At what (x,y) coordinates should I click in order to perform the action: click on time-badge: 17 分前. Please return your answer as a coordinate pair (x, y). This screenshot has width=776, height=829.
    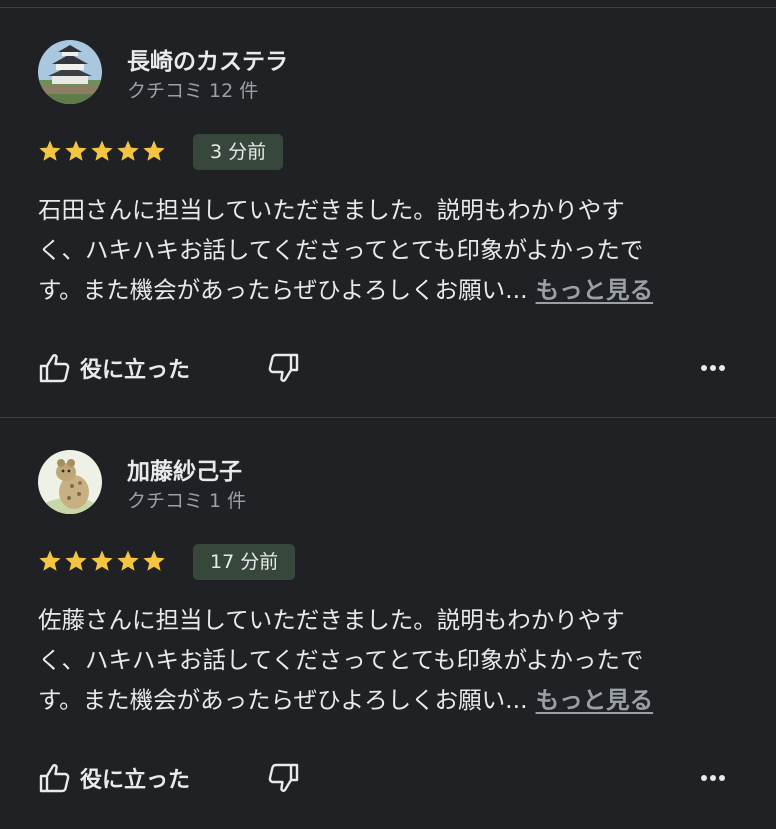
    Looking at the image, I should click on (244, 562).